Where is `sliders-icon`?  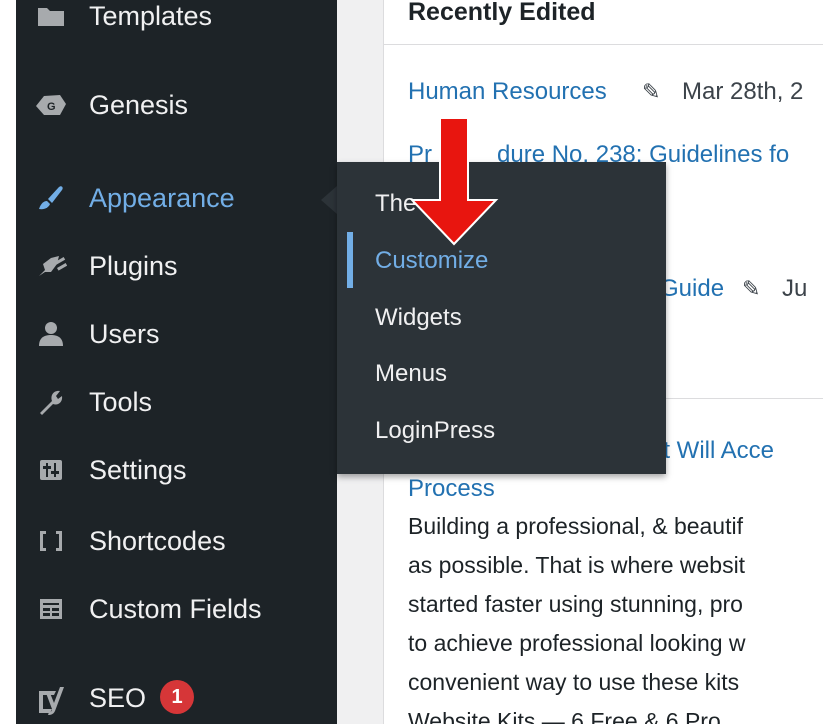
sliders-icon is located at coordinates (51, 470).